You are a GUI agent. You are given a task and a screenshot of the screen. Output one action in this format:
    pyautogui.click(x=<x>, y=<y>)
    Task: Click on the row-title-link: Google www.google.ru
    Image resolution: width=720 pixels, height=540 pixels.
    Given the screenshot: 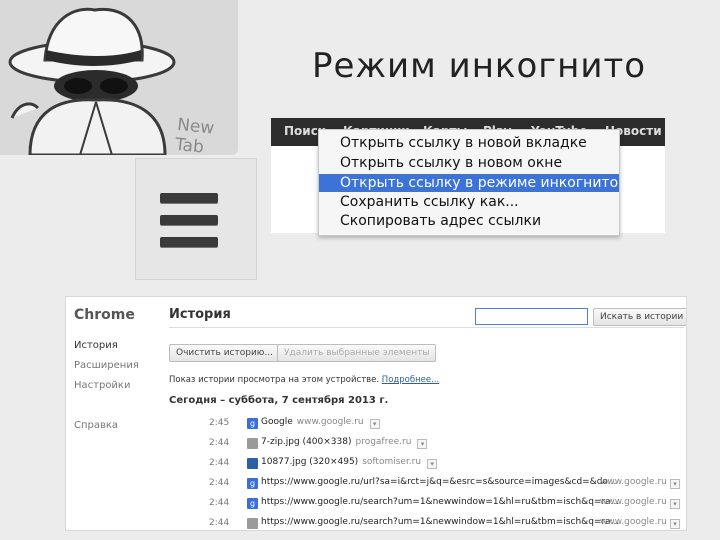 What is the action you would take?
    pyautogui.click(x=312, y=422)
    